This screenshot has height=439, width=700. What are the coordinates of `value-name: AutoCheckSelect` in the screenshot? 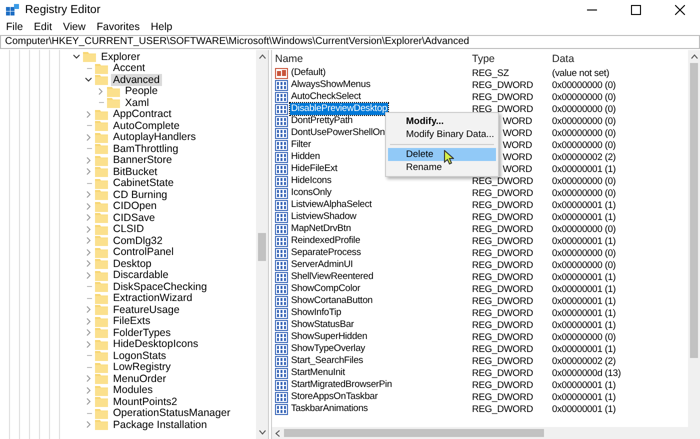 It's located at (326, 97).